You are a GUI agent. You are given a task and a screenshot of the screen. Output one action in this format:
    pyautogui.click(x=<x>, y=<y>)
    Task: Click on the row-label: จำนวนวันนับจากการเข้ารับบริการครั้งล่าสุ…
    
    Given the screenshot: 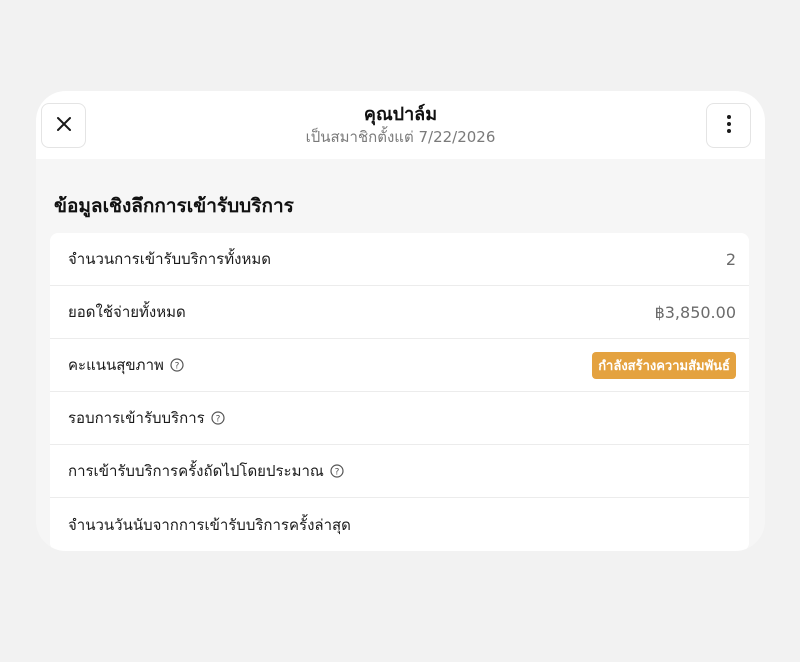 What is the action you would take?
    pyautogui.click(x=209, y=524)
    